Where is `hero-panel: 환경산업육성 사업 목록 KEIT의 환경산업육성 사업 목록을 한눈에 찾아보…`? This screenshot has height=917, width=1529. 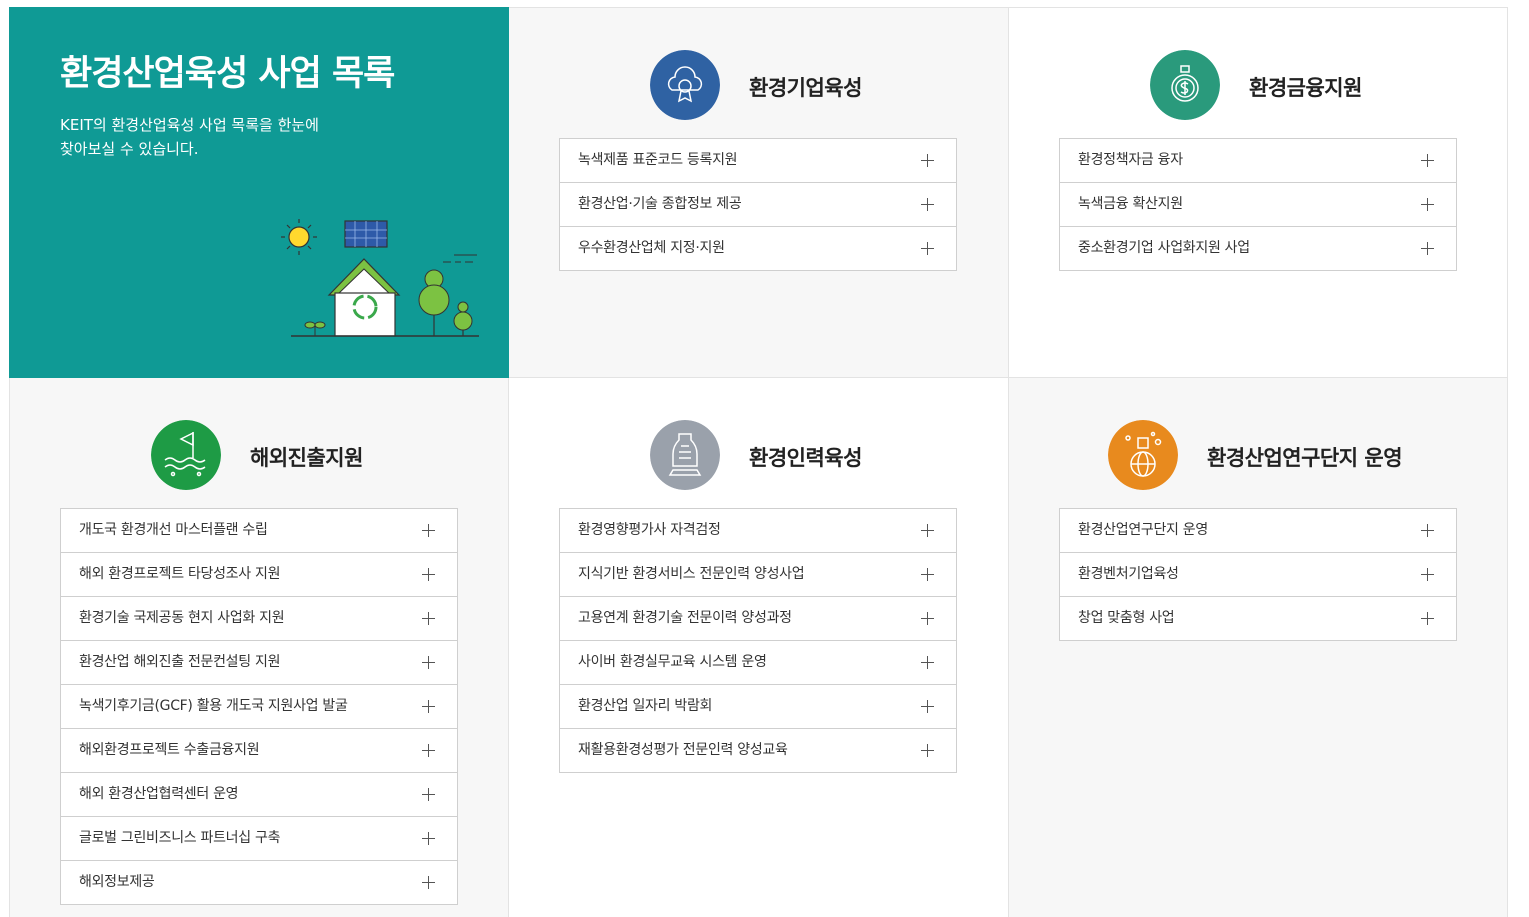
hero-panel: 환경산업육성 사업 목록 KEIT의 환경산업육성 사업 목록을 한눈에 찾아보… is located at coordinates (259, 192).